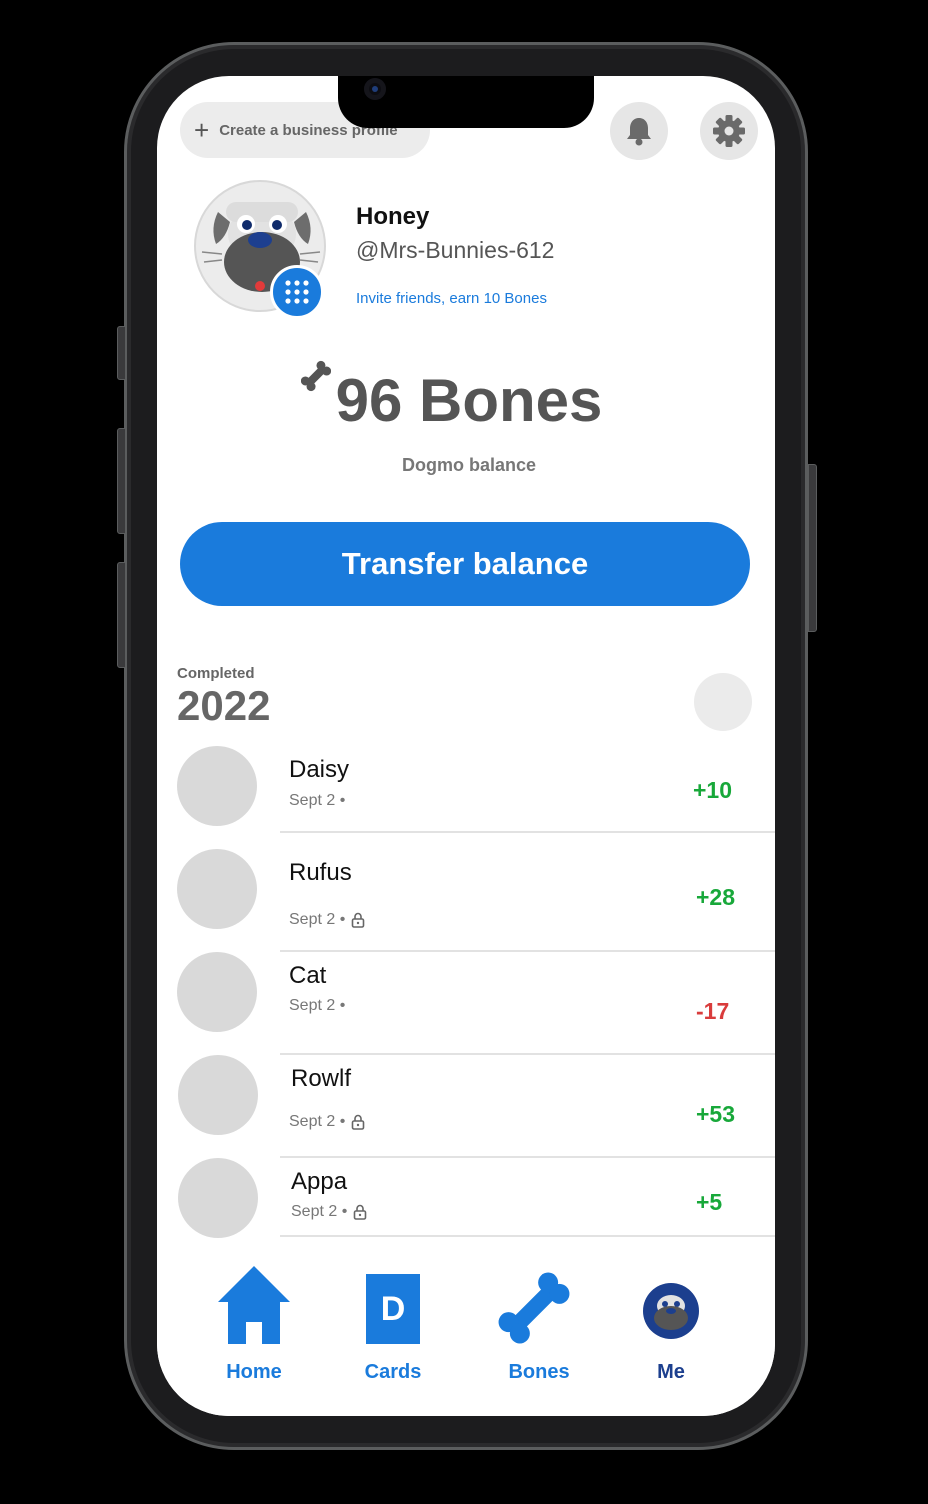 This screenshot has width=928, height=1504. What do you see at coordinates (671, 1311) in the screenshot?
I see `avatar-icon` at bounding box center [671, 1311].